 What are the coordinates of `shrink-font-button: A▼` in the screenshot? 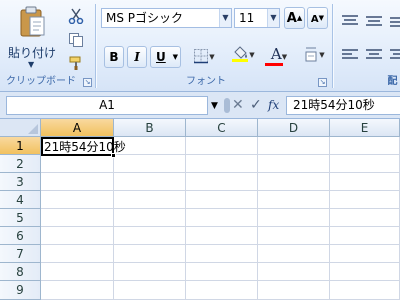 It's located at (317, 18).